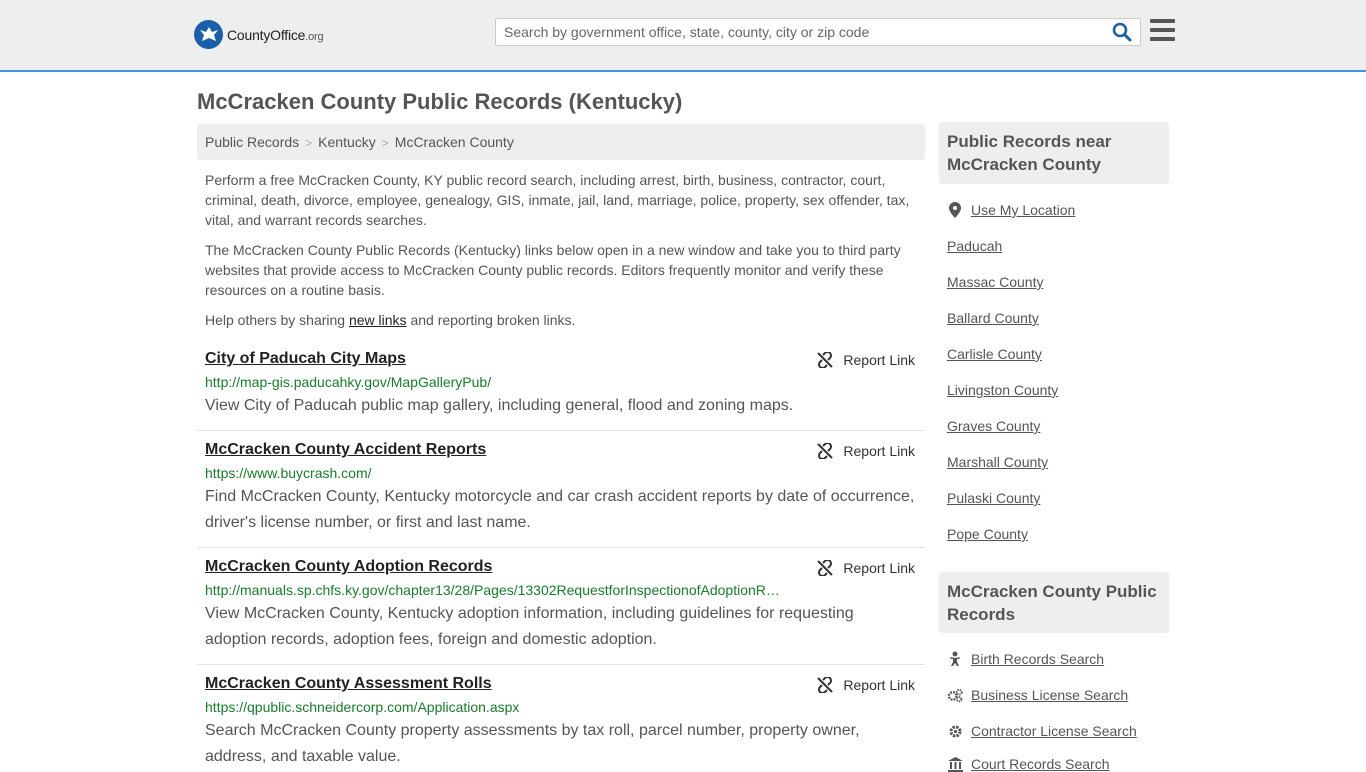  Describe the element at coordinates (348, 567) in the screenshot. I see `record-title-link: McCracken County Adoption Records` at that location.